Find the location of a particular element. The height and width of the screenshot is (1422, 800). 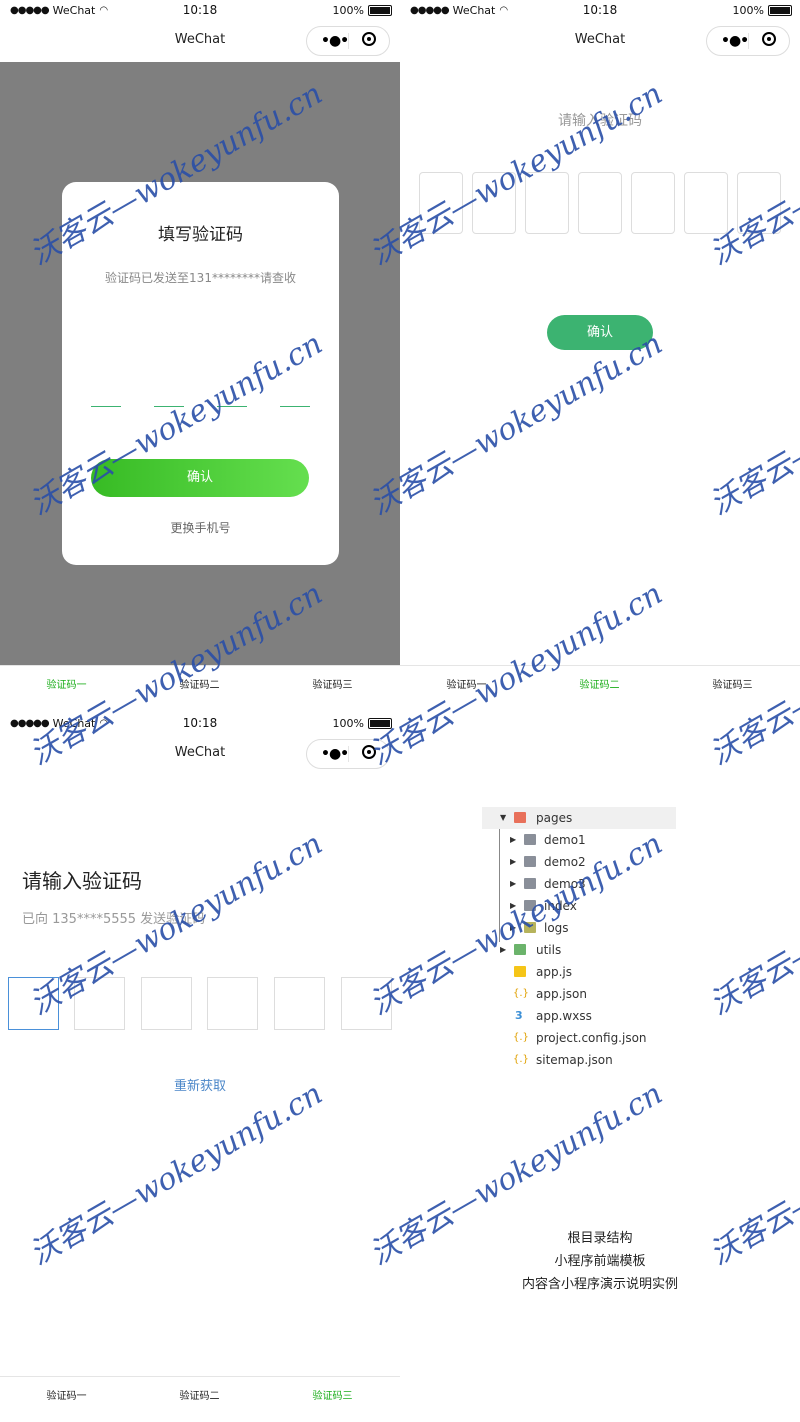

tree-item-demo2: ▶ demo2 is located at coordinates (597, 862).